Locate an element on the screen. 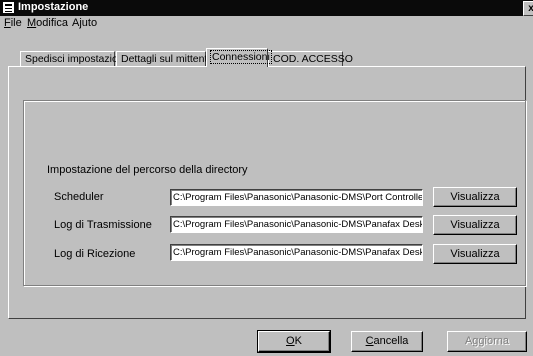 Image resolution: width=533 pixels, height=356 pixels. window-title: Impostazione is located at coordinates (53, 7).